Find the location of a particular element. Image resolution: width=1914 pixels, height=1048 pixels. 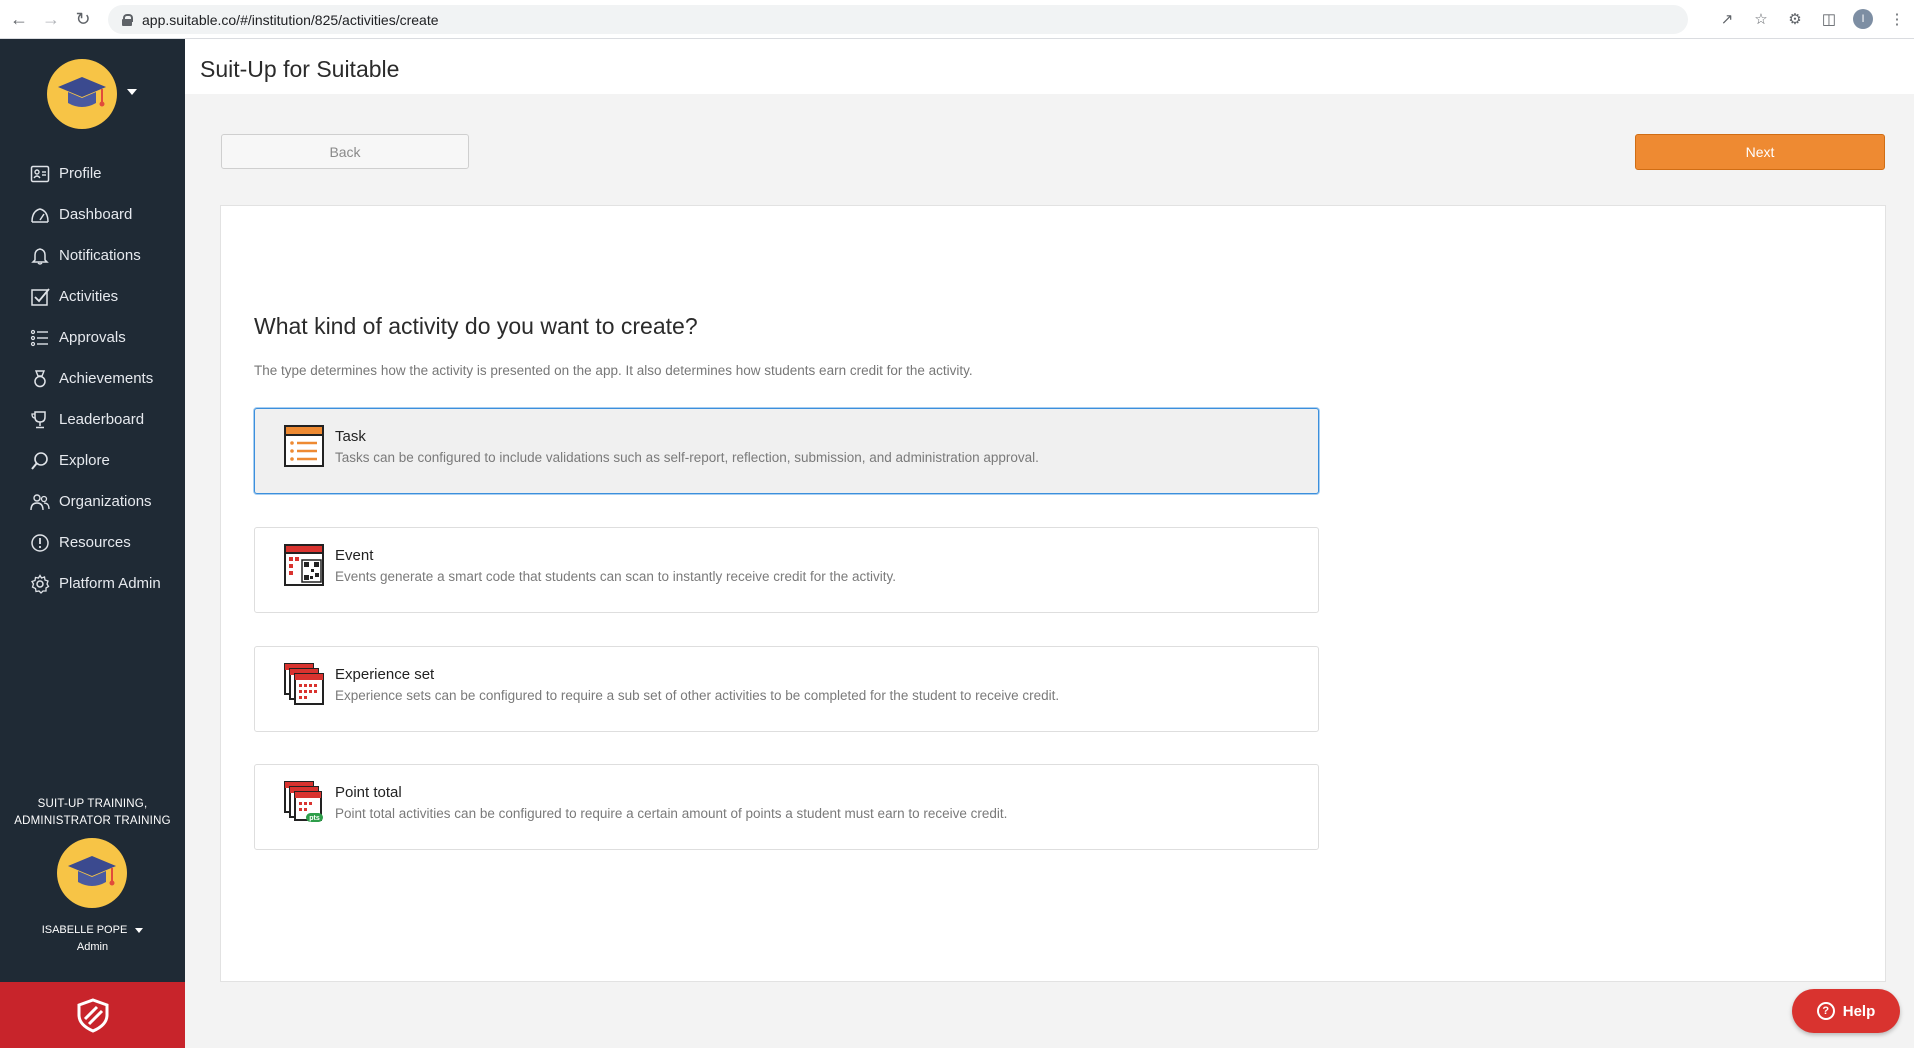

medal-icon is located at coordinates (40, 379).